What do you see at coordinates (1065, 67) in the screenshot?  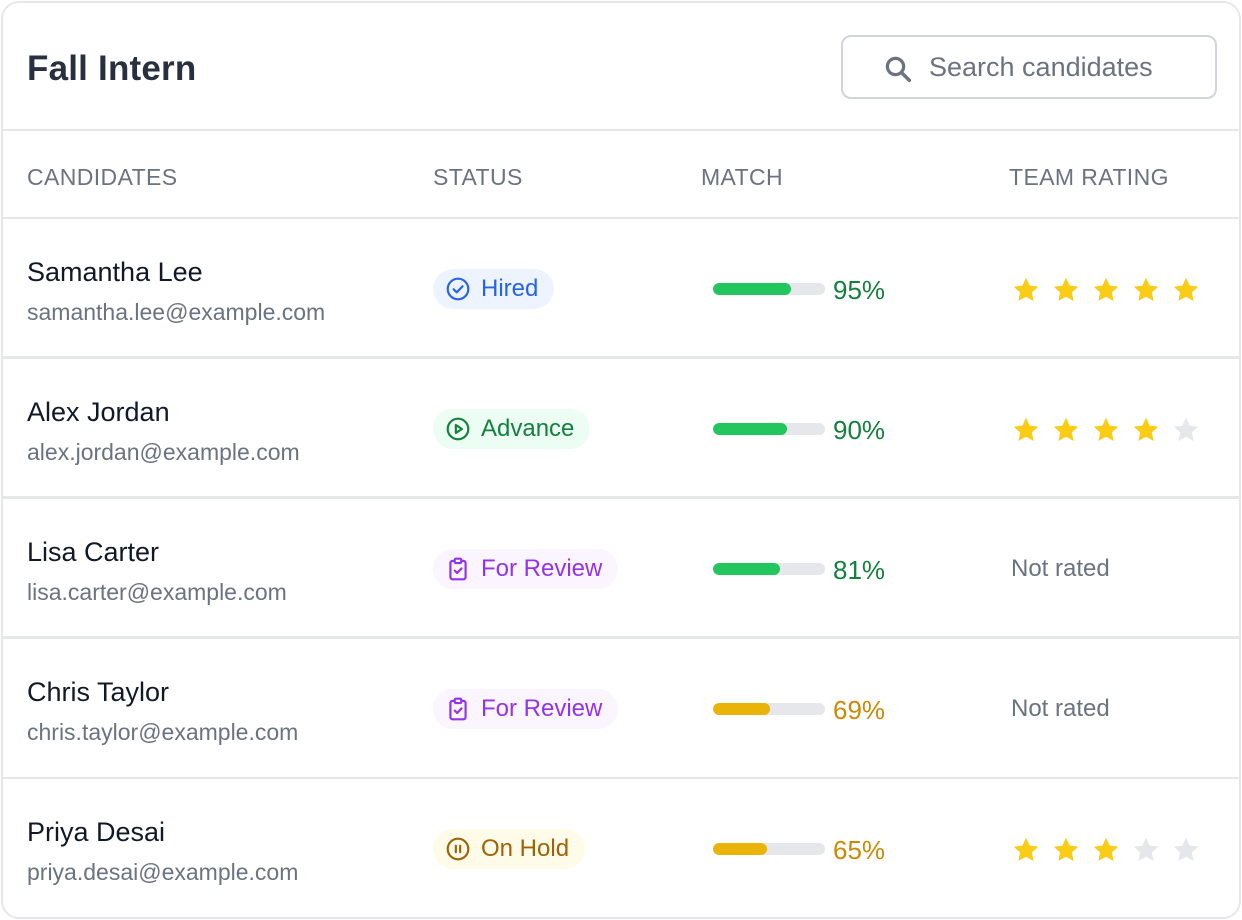 I see `search-input` at bounding box center [1065, 67].